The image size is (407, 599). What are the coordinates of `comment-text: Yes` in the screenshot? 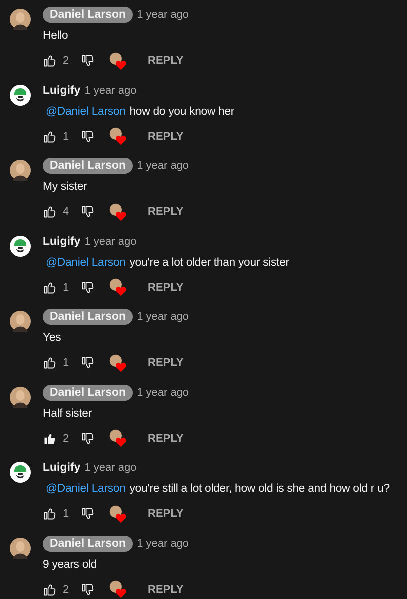 It's located at (52, 338).